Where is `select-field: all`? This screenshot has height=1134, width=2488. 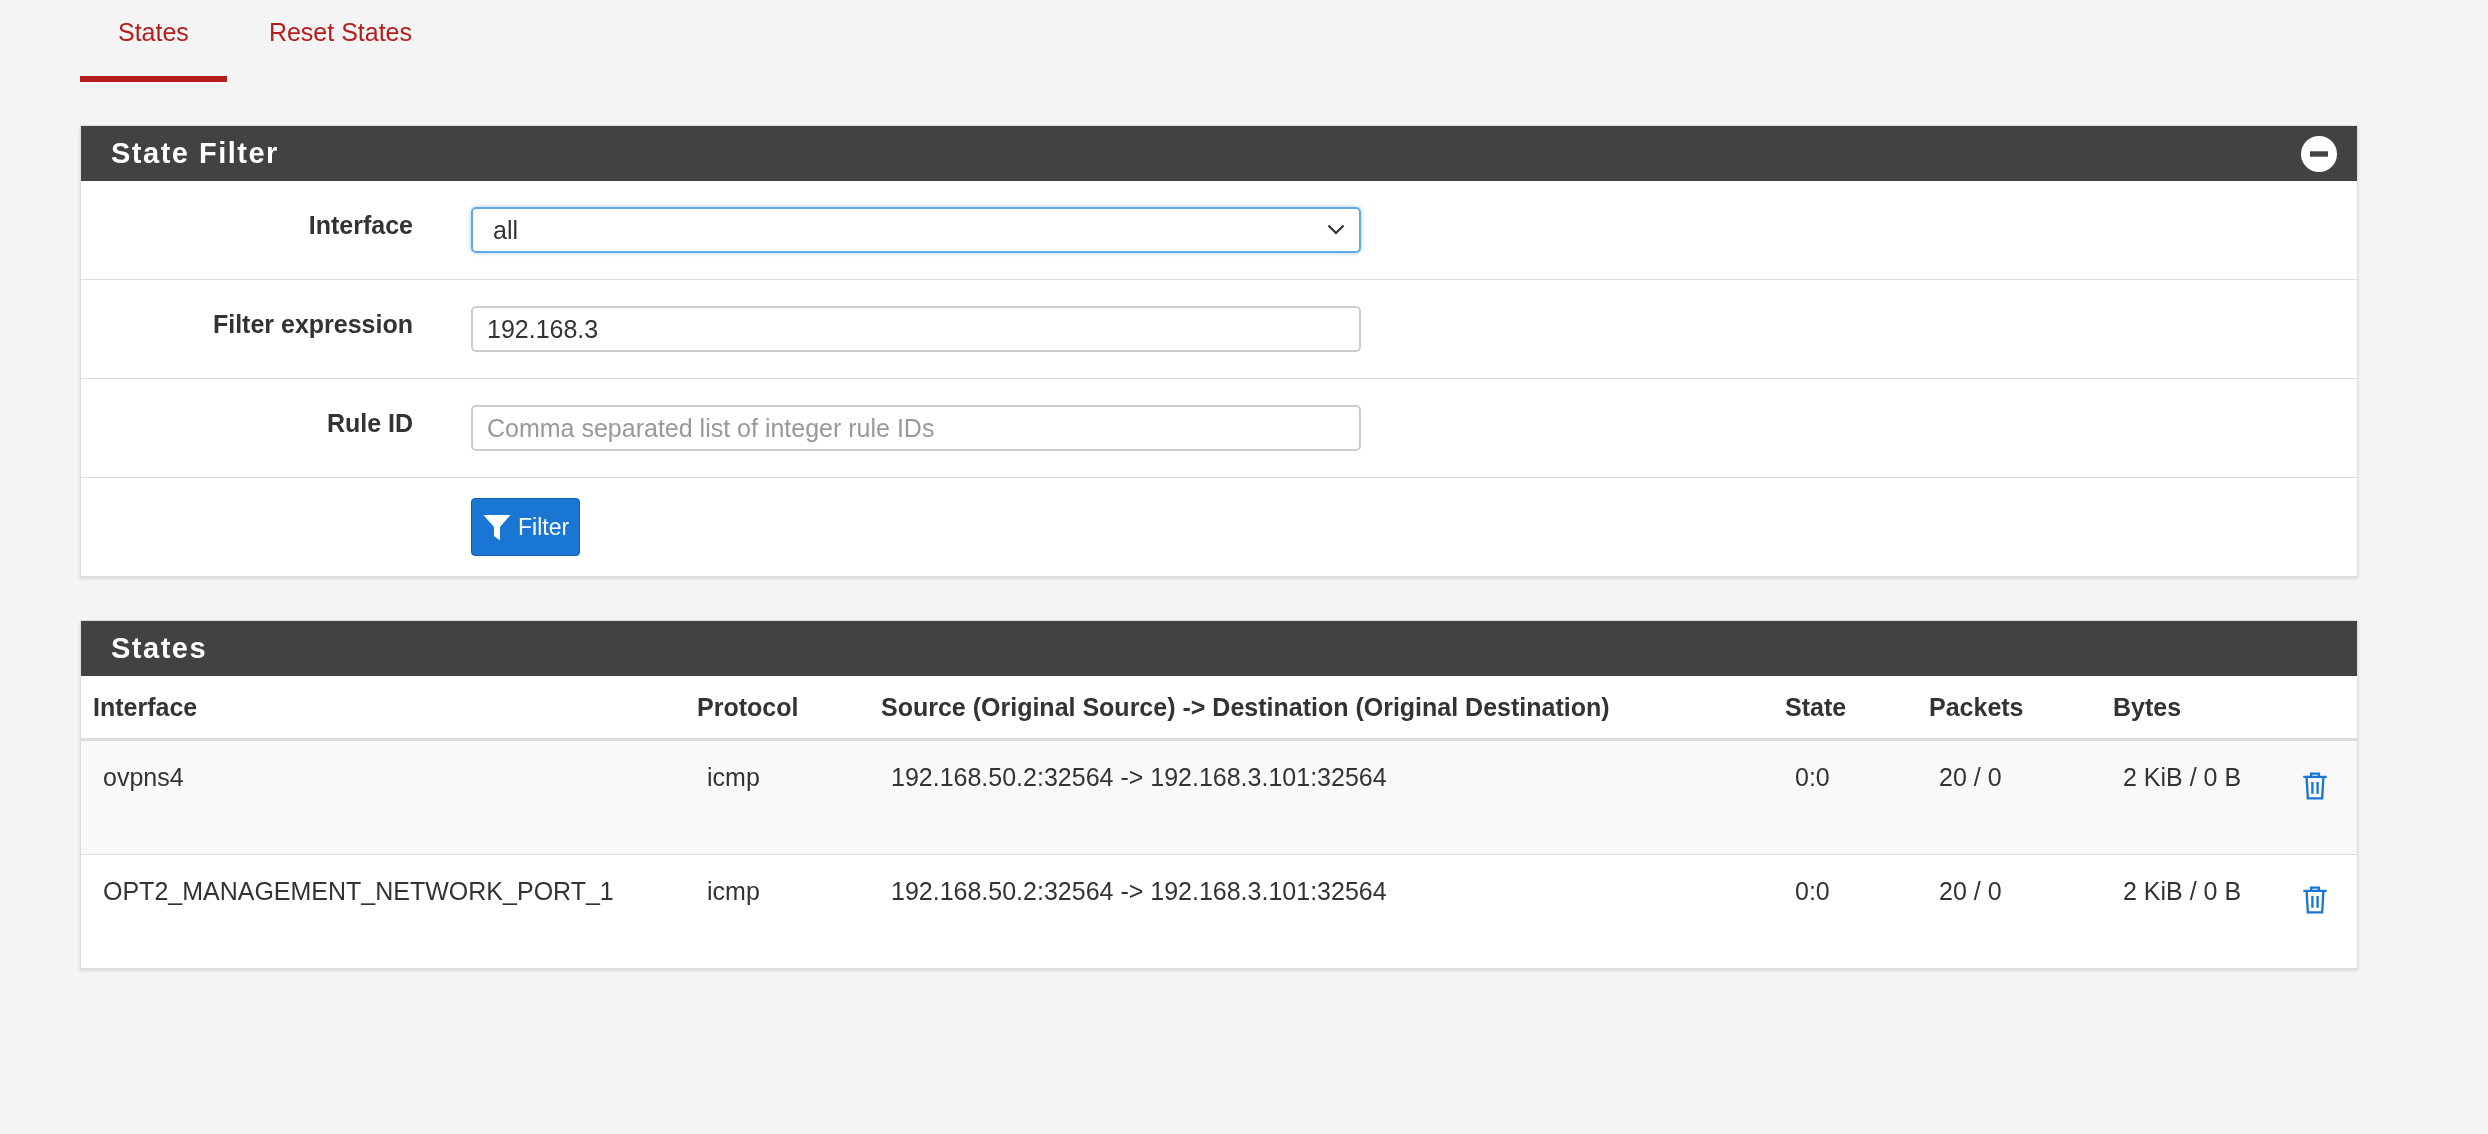 select-field: all is located at coordinates (916, 230).